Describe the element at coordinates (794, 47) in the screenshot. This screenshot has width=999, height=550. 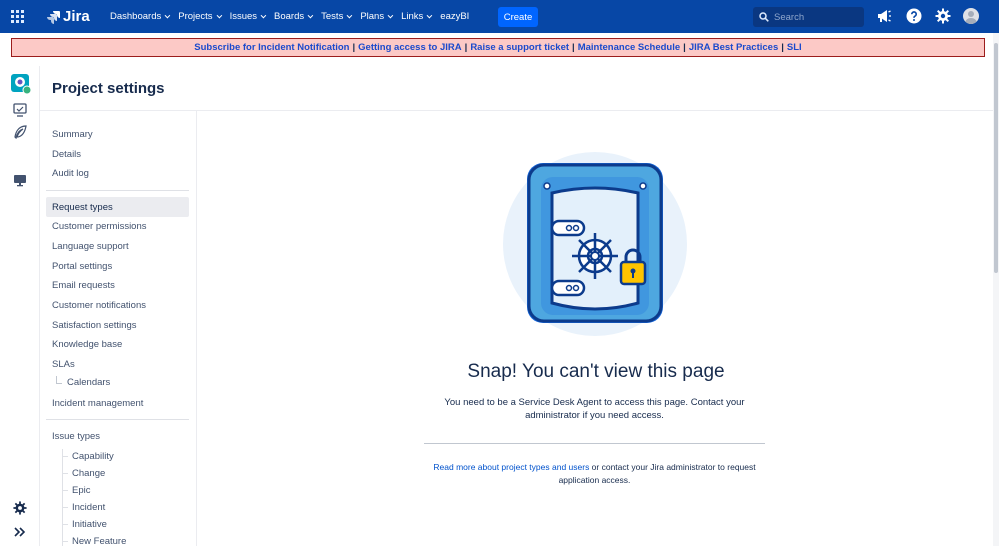
I see `banner-link-sli: SLI` at that location.